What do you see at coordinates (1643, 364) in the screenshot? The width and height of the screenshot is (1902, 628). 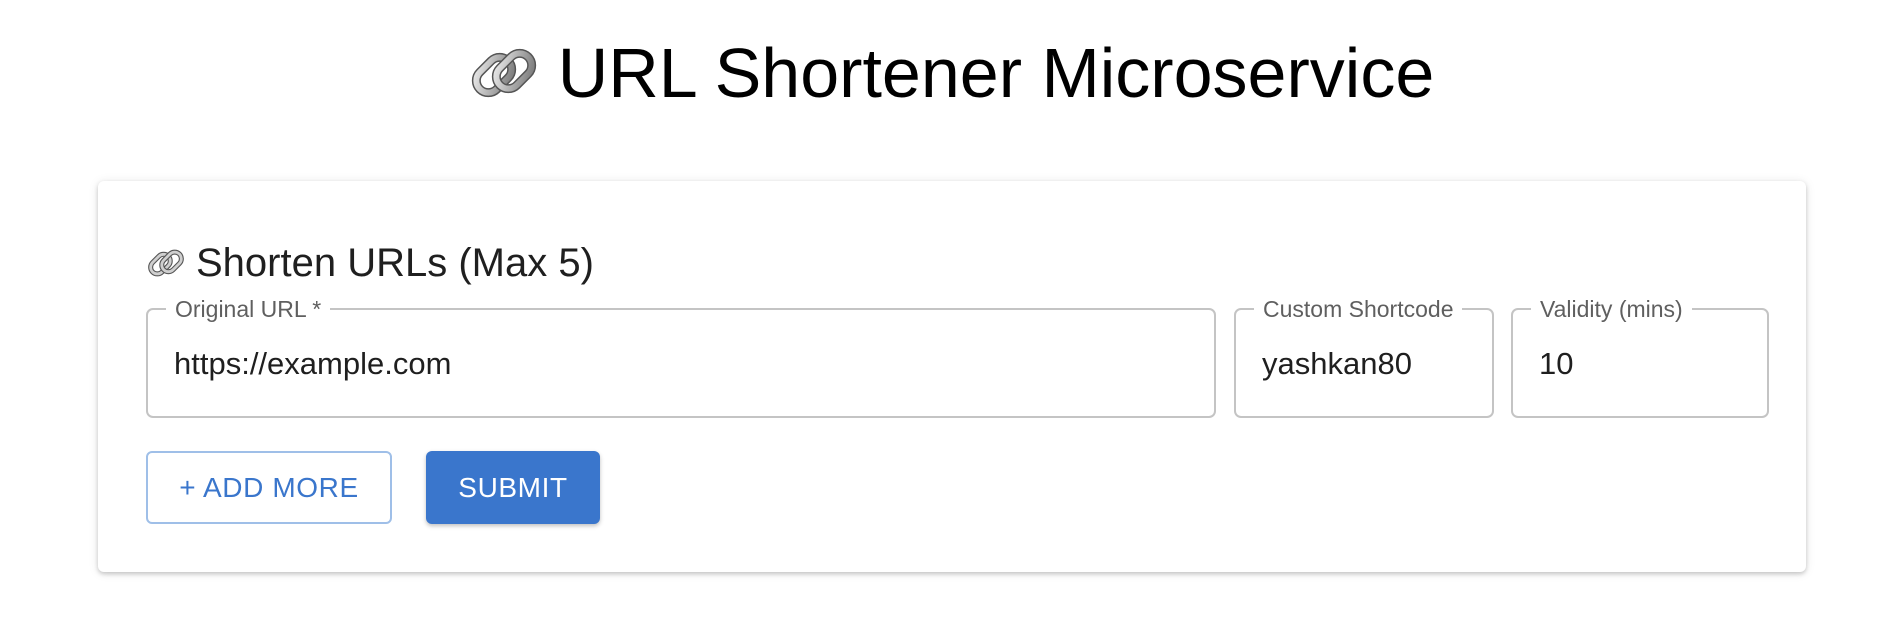 I see `validity-input` at bounding box center [1643, 364].